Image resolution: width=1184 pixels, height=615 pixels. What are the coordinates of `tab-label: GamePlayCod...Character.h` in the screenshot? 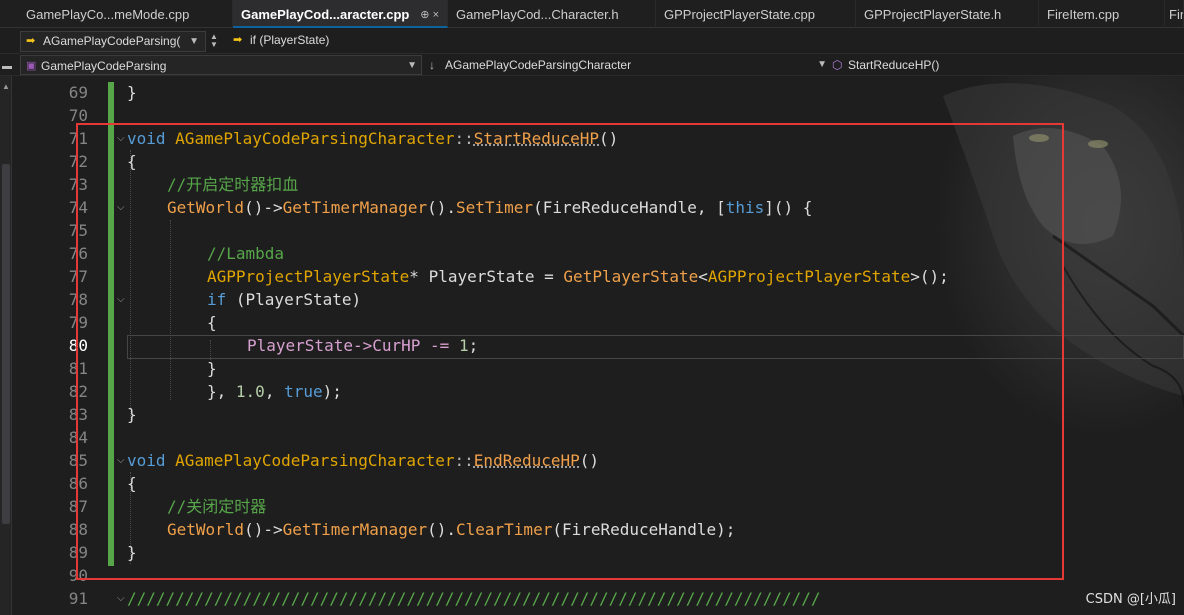 It's located at (537, 14).